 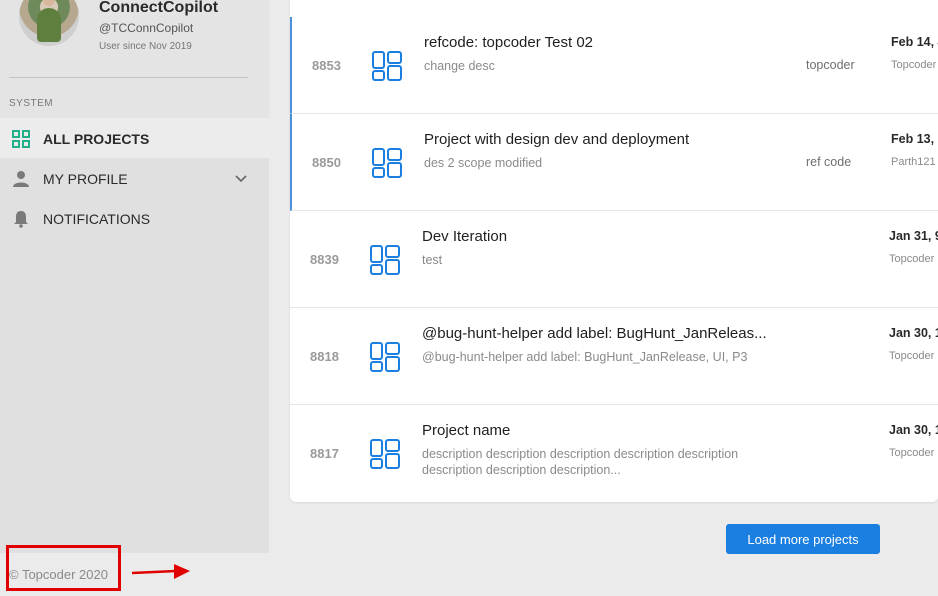 I want to click on person-icon, so click(x=21, y=179).